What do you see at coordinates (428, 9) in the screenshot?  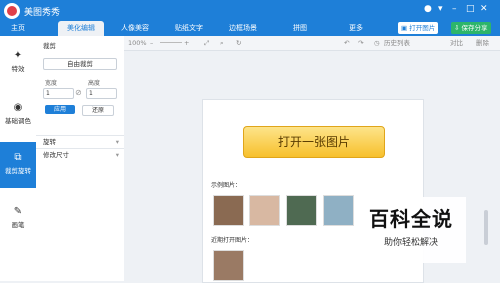 I see `chat-icon: ●` at bounding box center [428, 9].